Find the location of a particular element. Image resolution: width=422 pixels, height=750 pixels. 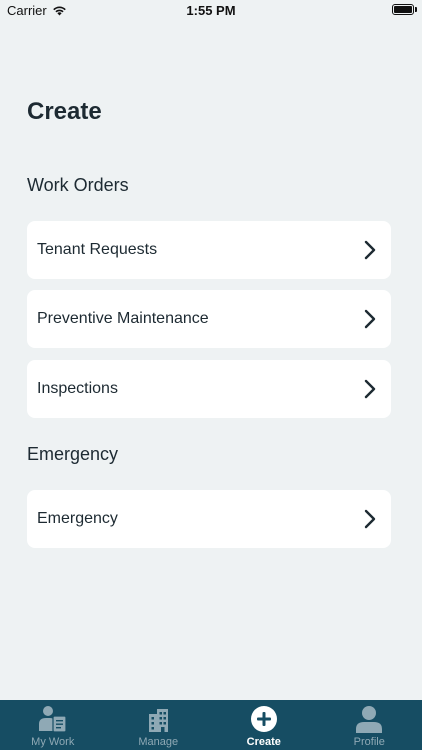

page-title: Create is located at coordinates (64, 111).